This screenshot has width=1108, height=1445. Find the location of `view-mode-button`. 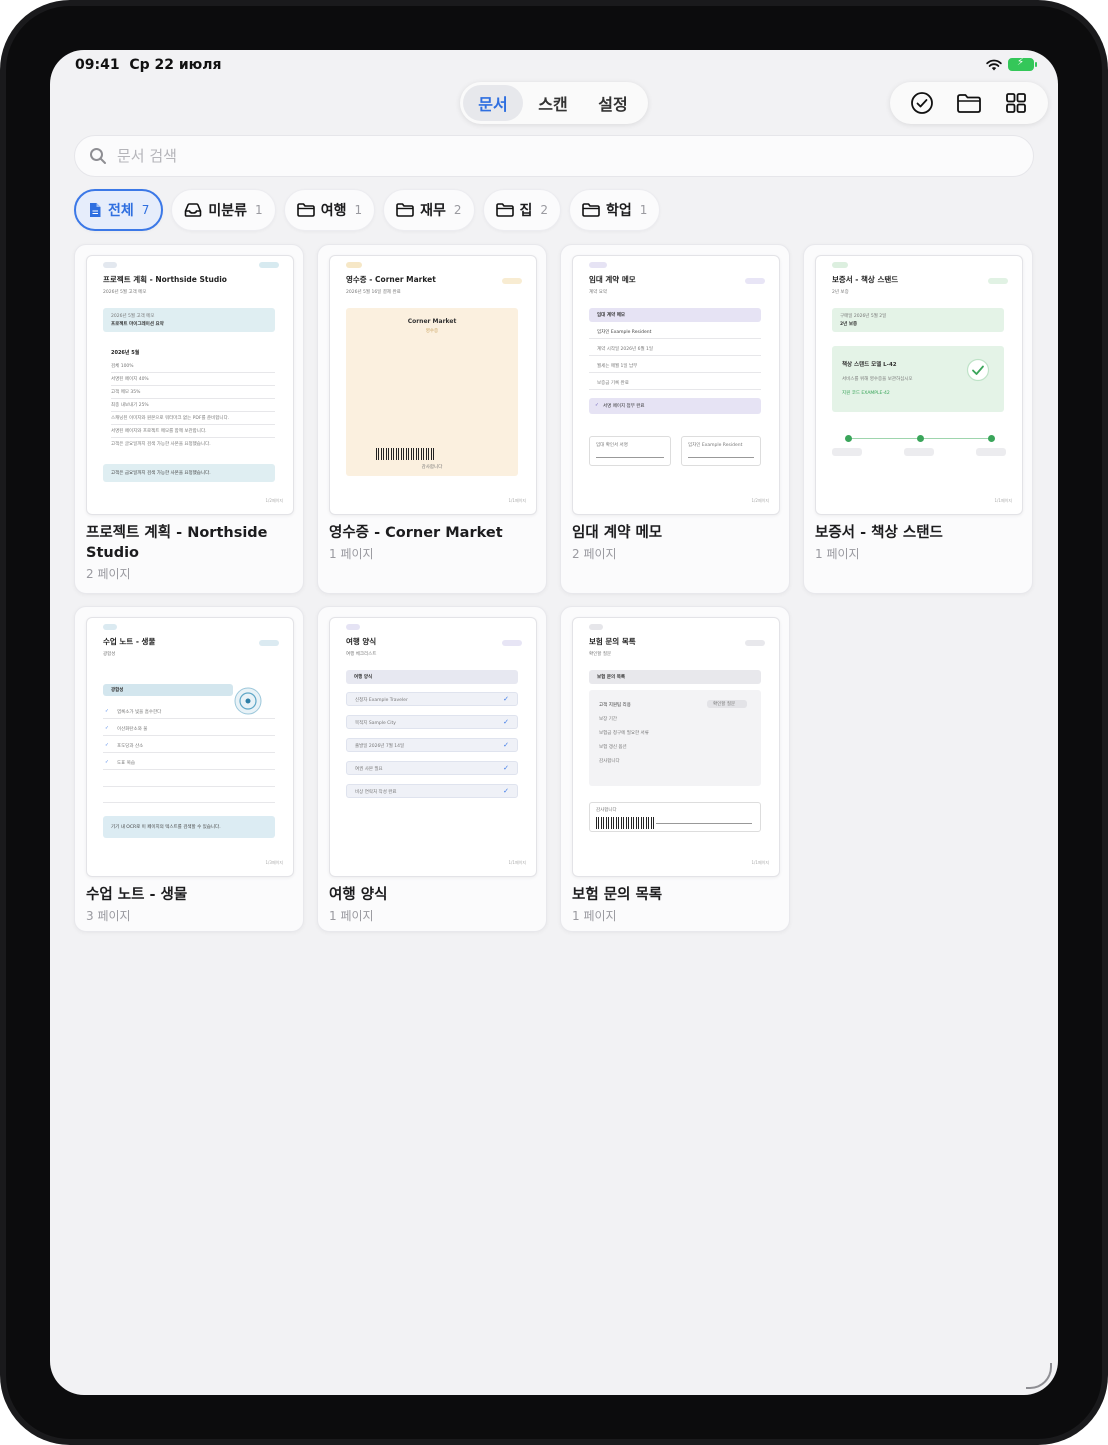

view-mode-button is located at coordinates (1016, 103).